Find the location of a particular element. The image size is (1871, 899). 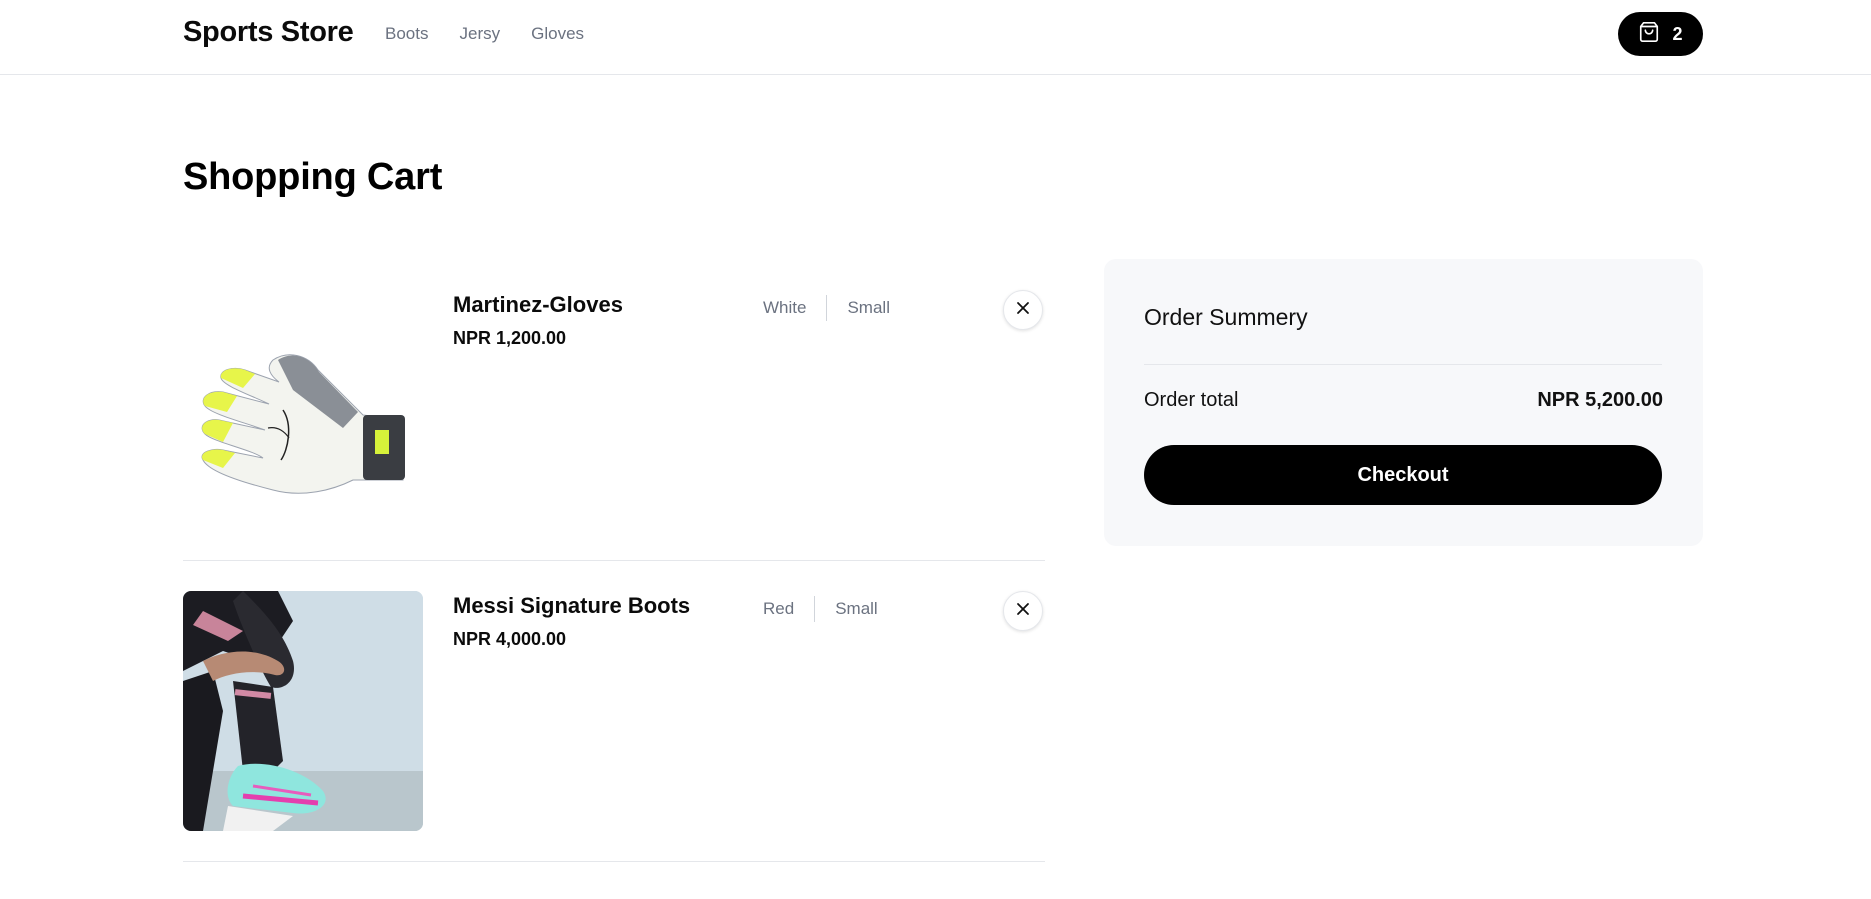

summary-divider is located at coordinates (1403, 364).